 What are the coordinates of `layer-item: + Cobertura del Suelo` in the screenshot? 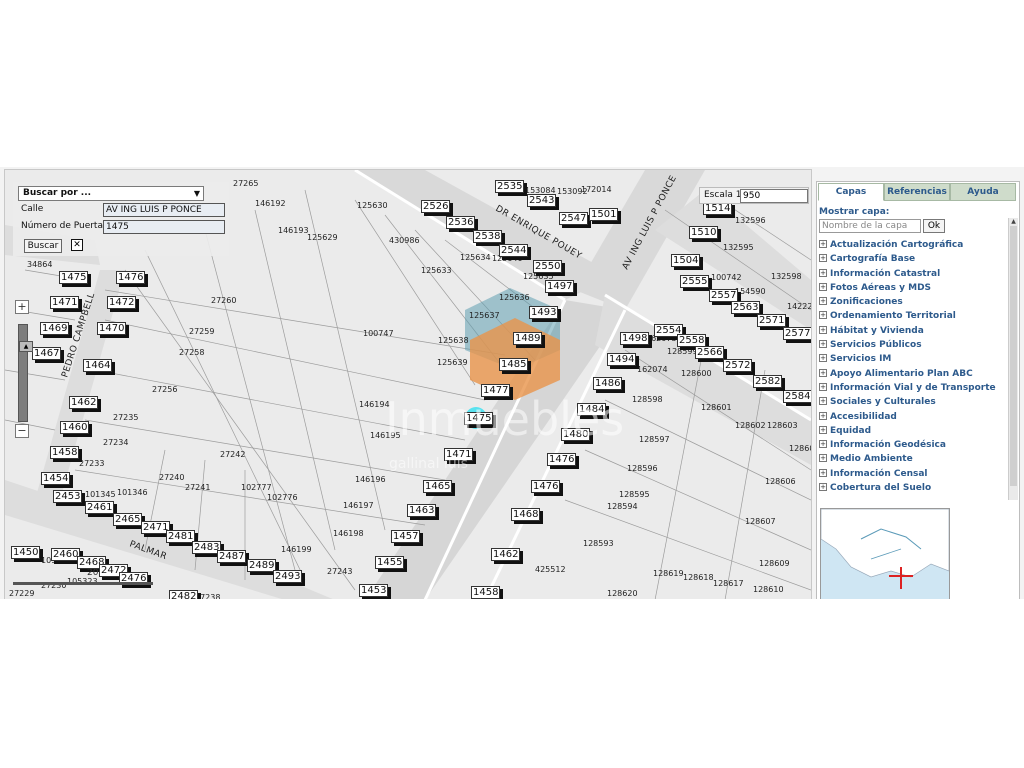 It's located at (907, 490).